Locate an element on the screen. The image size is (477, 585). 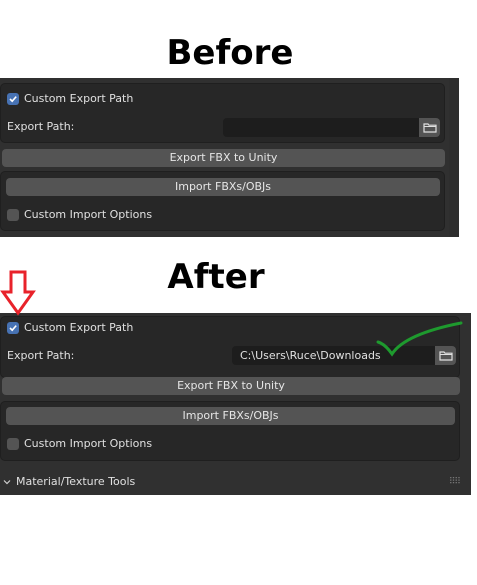
folder-browse-button is located at coordinates (429, 127).